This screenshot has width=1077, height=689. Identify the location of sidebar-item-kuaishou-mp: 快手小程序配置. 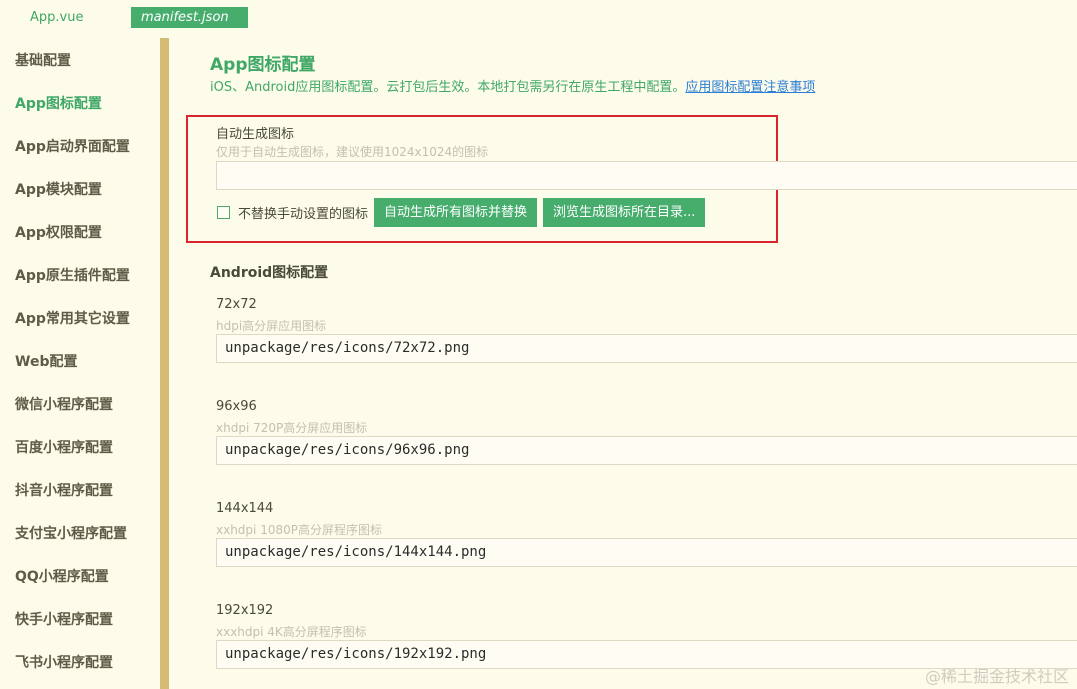
(64, 620).